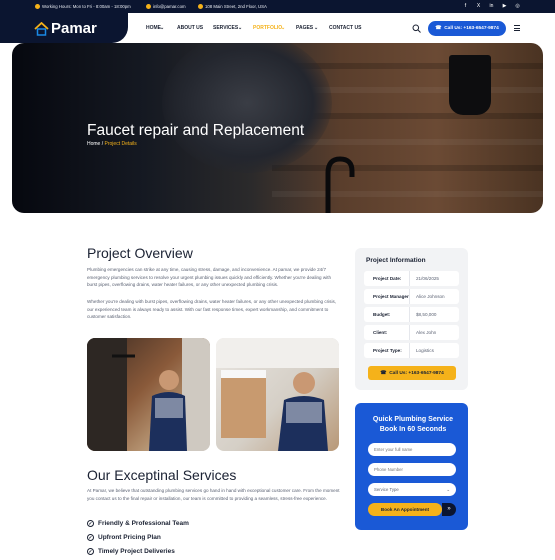 This screenshot has width=555, height=560. What do you see at coordinates (129, 537) in the screenshot?
I see `check-item-label: Upfront Pricing Plan` at bounding box center [129, 537].